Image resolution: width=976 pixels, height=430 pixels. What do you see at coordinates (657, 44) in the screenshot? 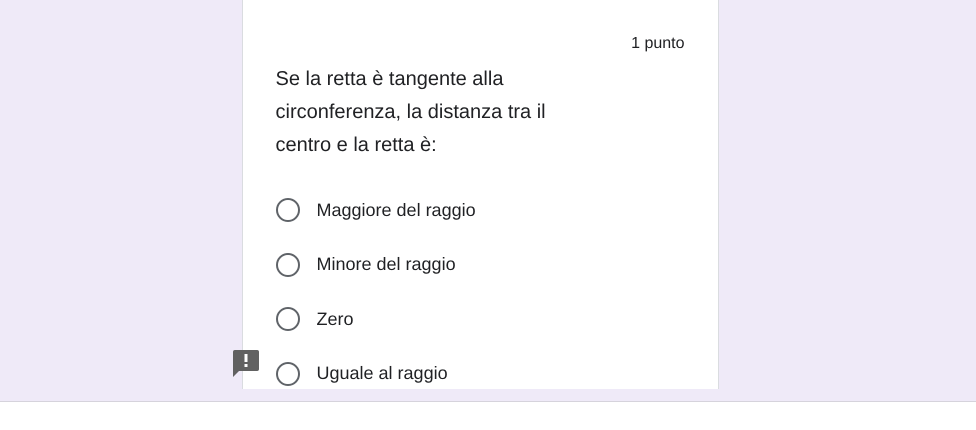
I see `points-label: 1 punto` at bounding box center [657, 44].